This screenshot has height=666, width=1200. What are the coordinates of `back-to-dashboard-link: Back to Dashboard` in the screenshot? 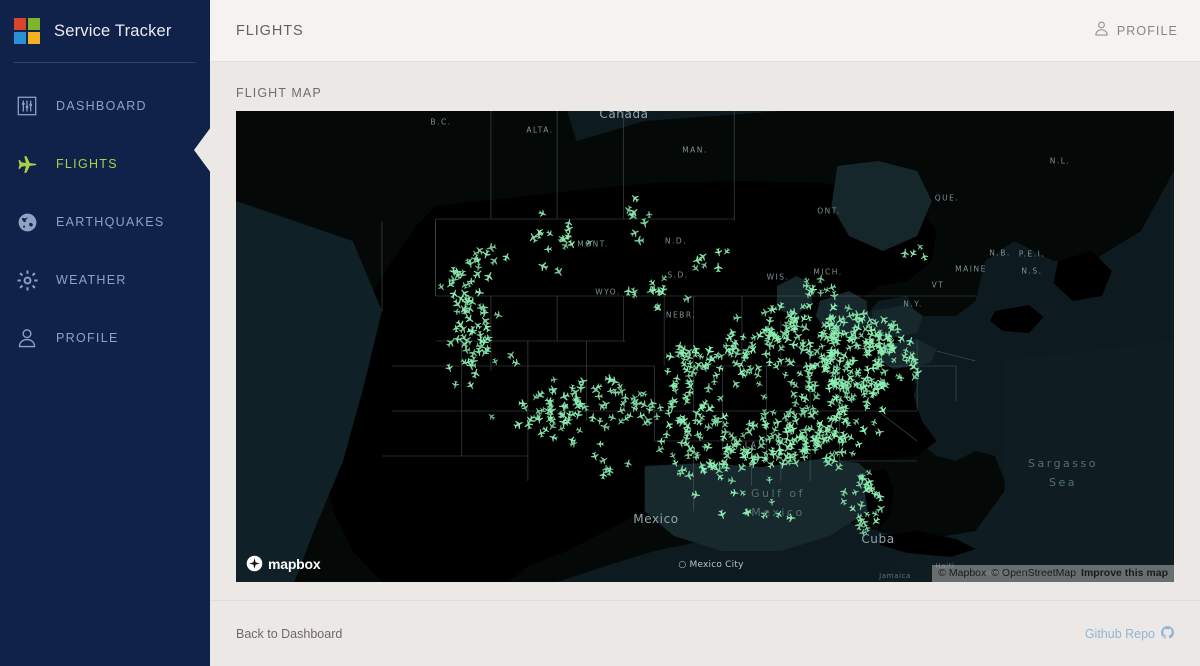 It's located at (289, 634).